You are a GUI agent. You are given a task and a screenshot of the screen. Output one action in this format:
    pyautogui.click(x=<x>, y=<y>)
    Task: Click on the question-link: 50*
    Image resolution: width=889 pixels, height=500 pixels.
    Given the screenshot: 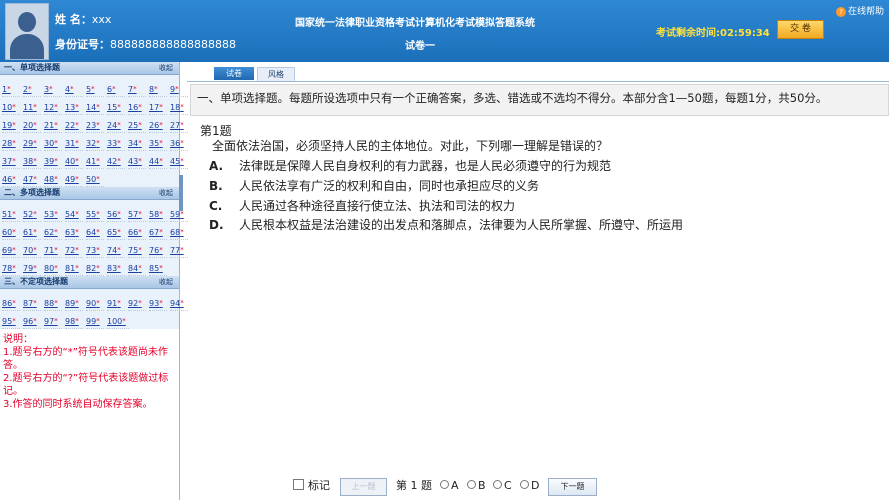 What is the action you would take?
    pyautogui.click(x=95, y=180)
    